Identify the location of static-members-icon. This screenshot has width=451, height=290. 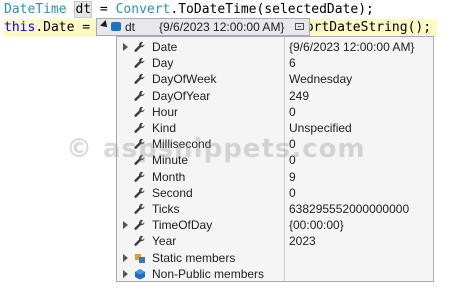
(140, 258).